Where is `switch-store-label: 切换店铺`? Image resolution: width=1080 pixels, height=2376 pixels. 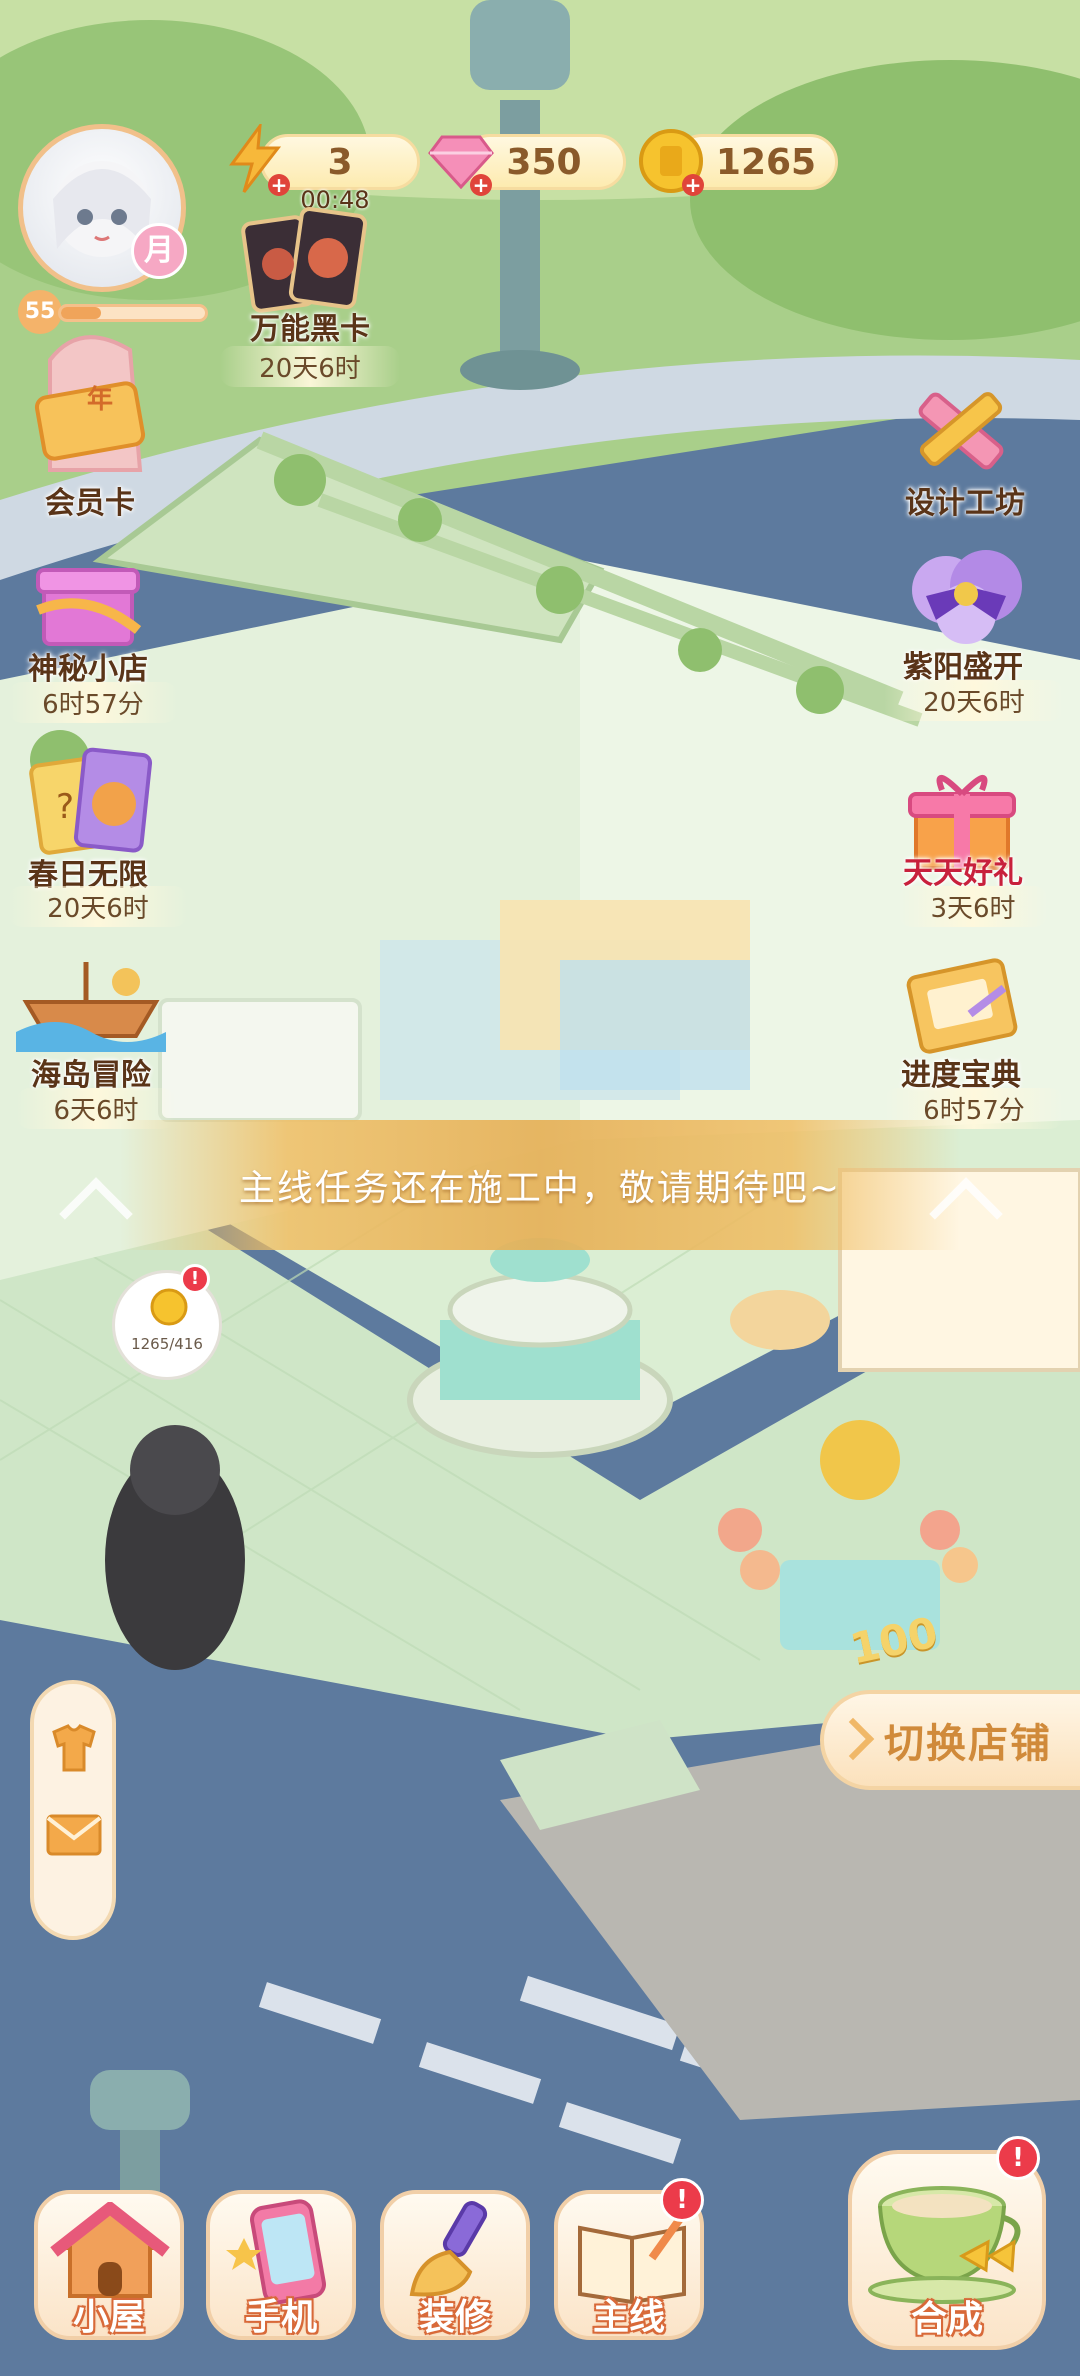 switch-store-label: 切换店铺 is located at coordinates (968, 1744).